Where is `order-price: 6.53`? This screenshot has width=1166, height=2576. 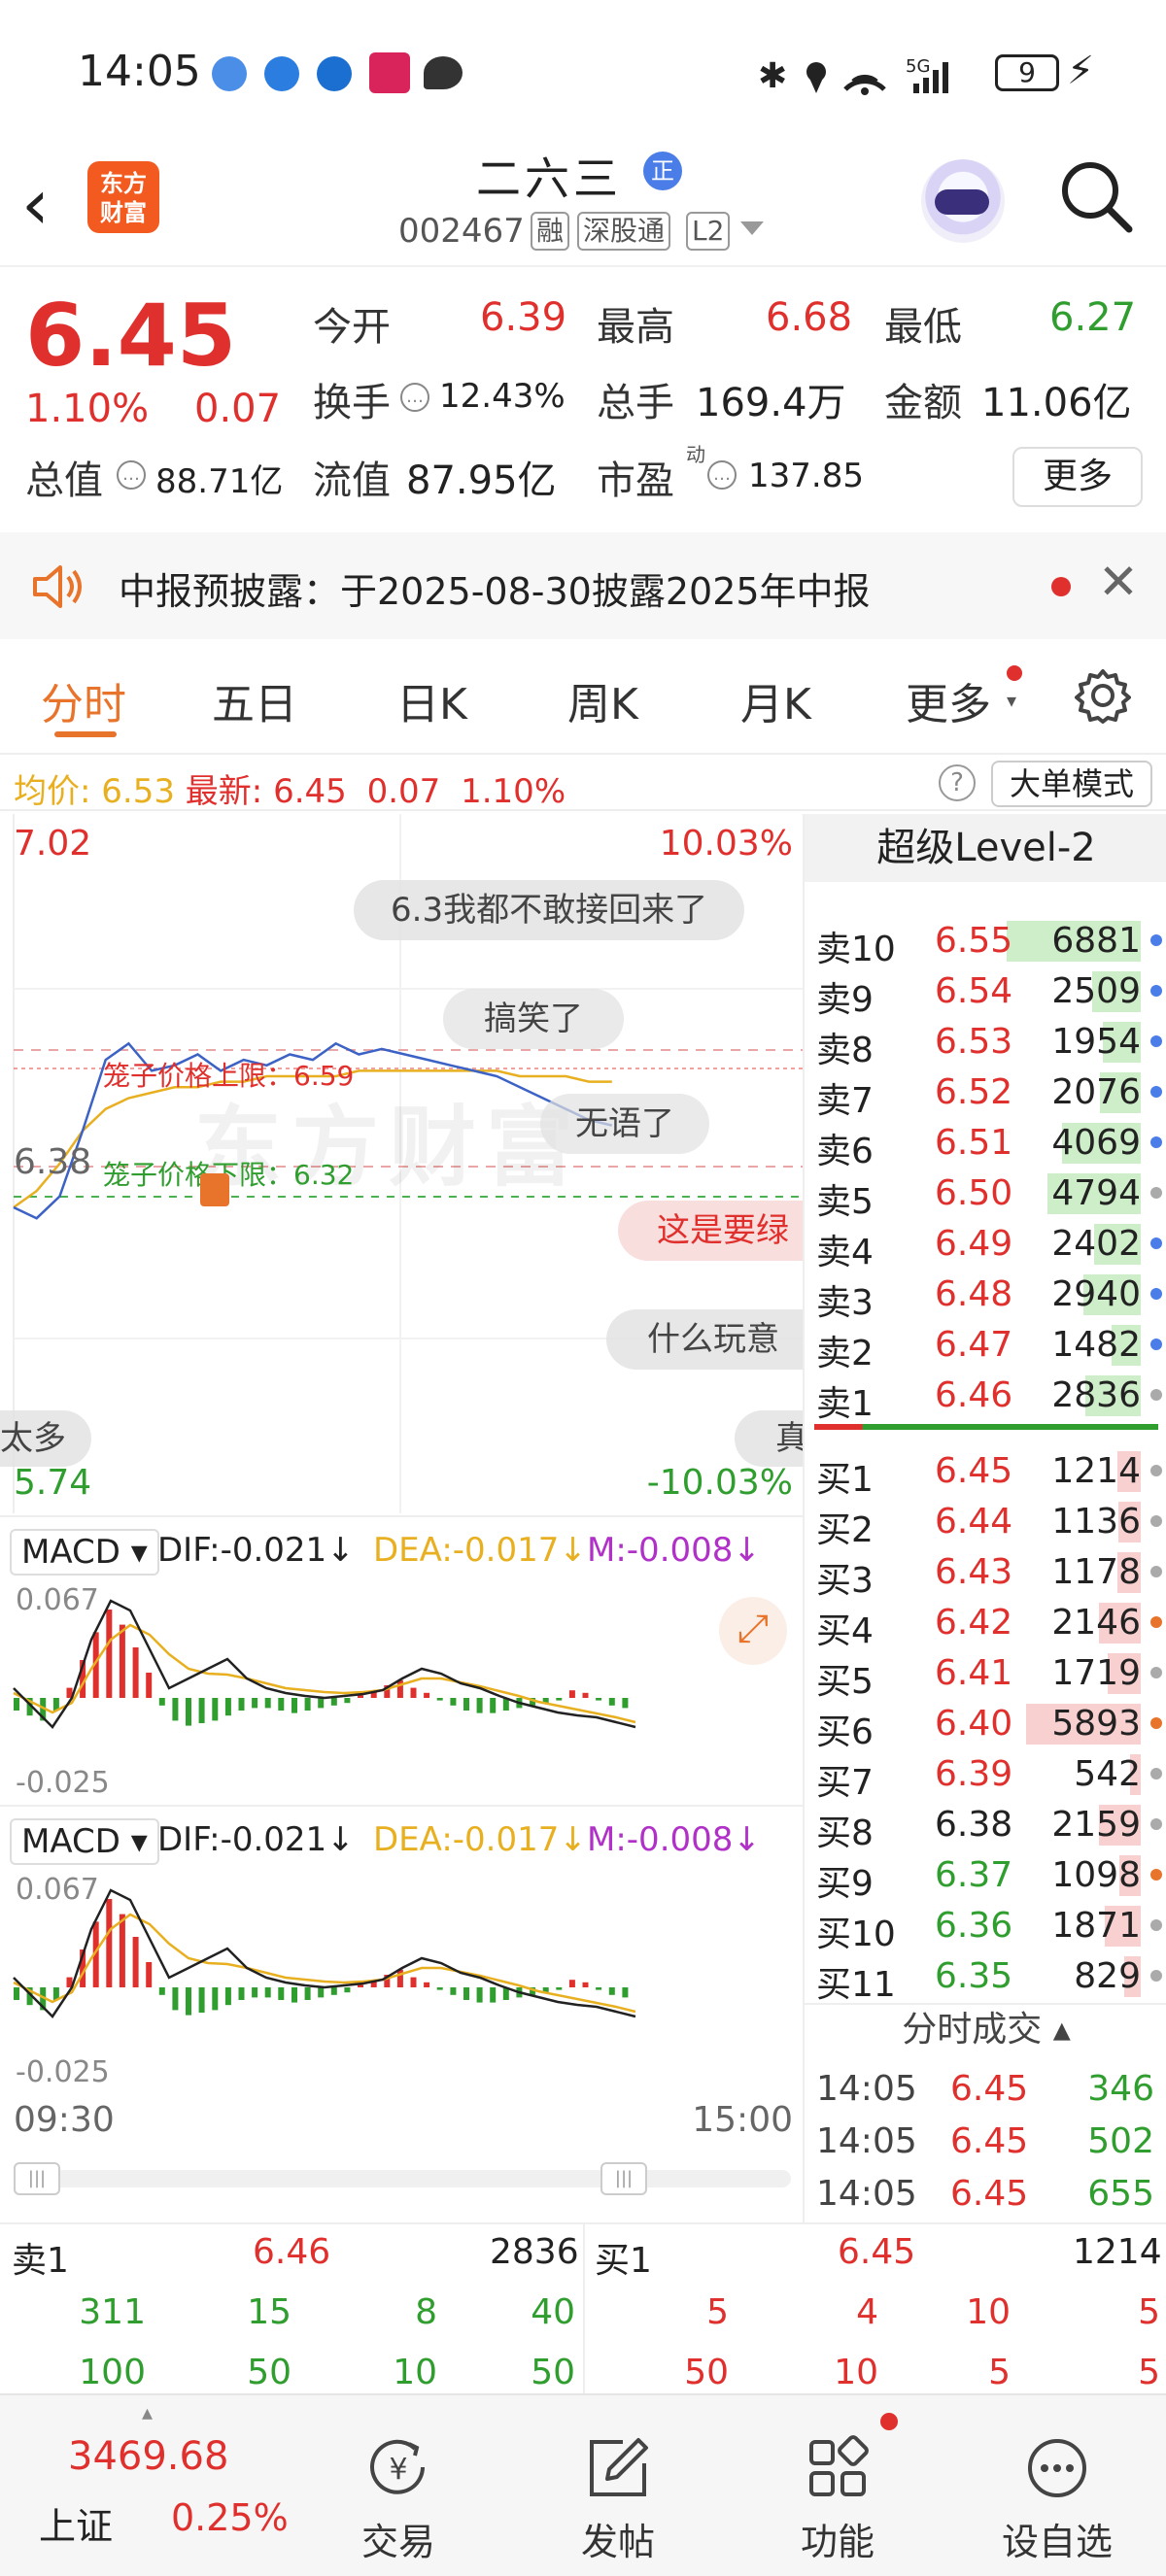
order-price: 6.53 is located at coordinates (974, 1042).